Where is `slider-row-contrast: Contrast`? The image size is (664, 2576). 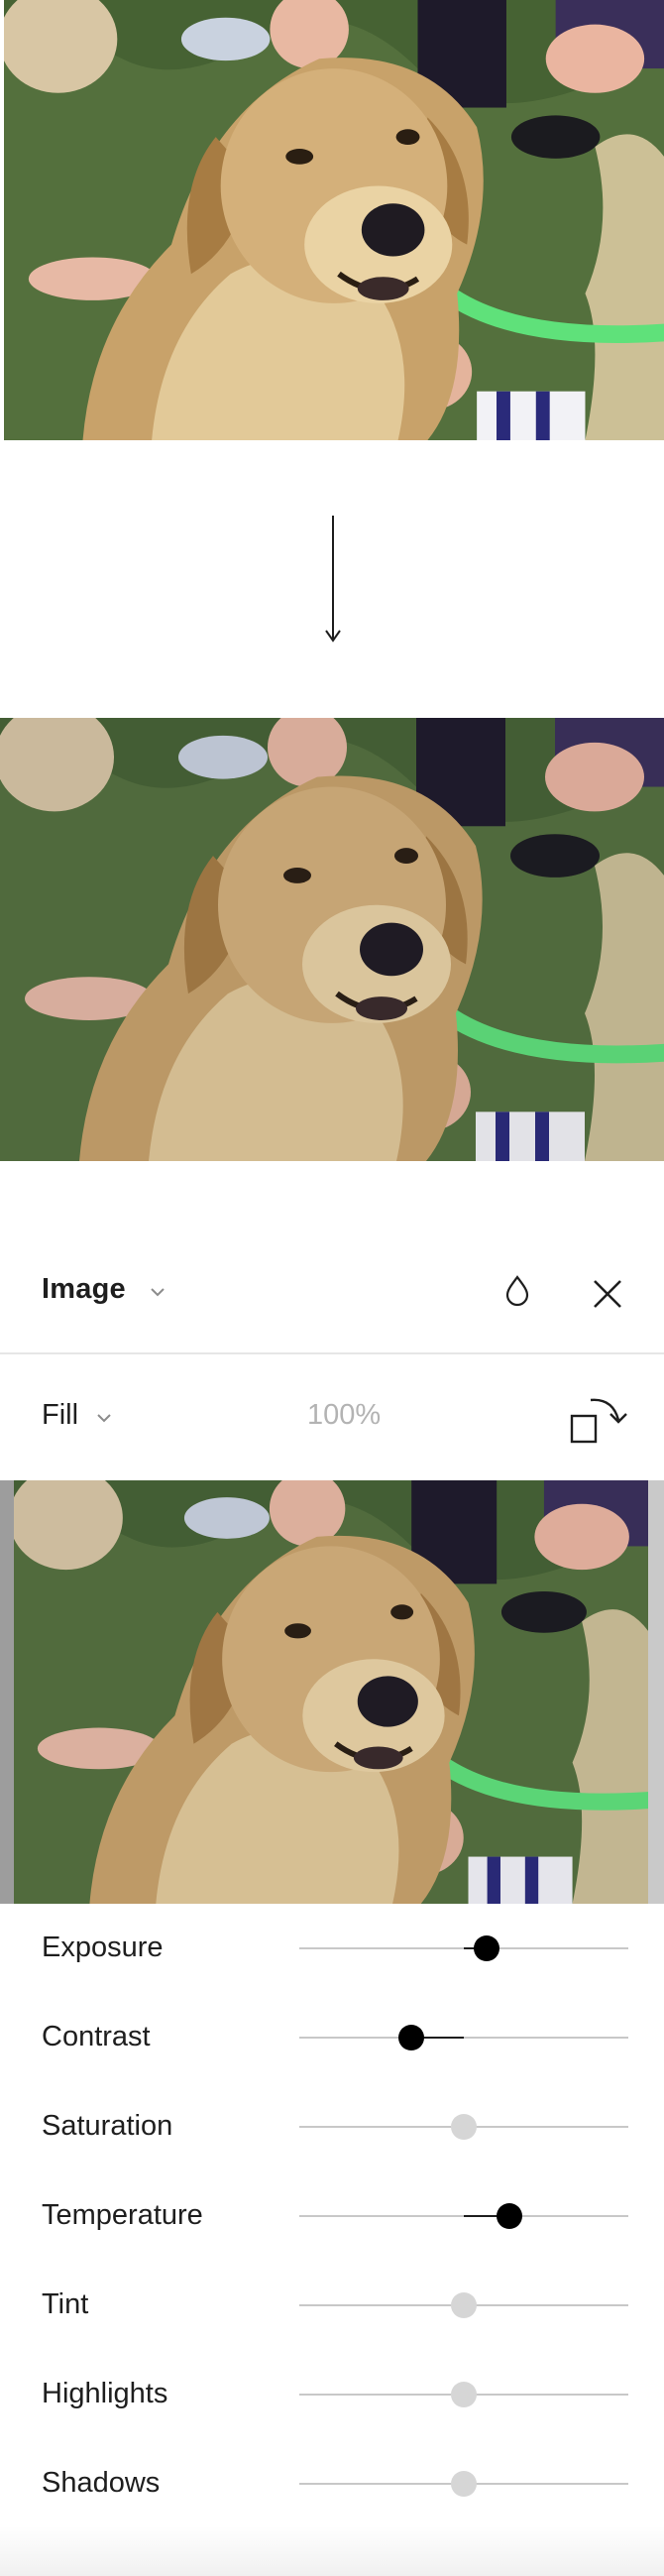 slider-row-contrast: Contrast is located at coordinates (332, 2037).